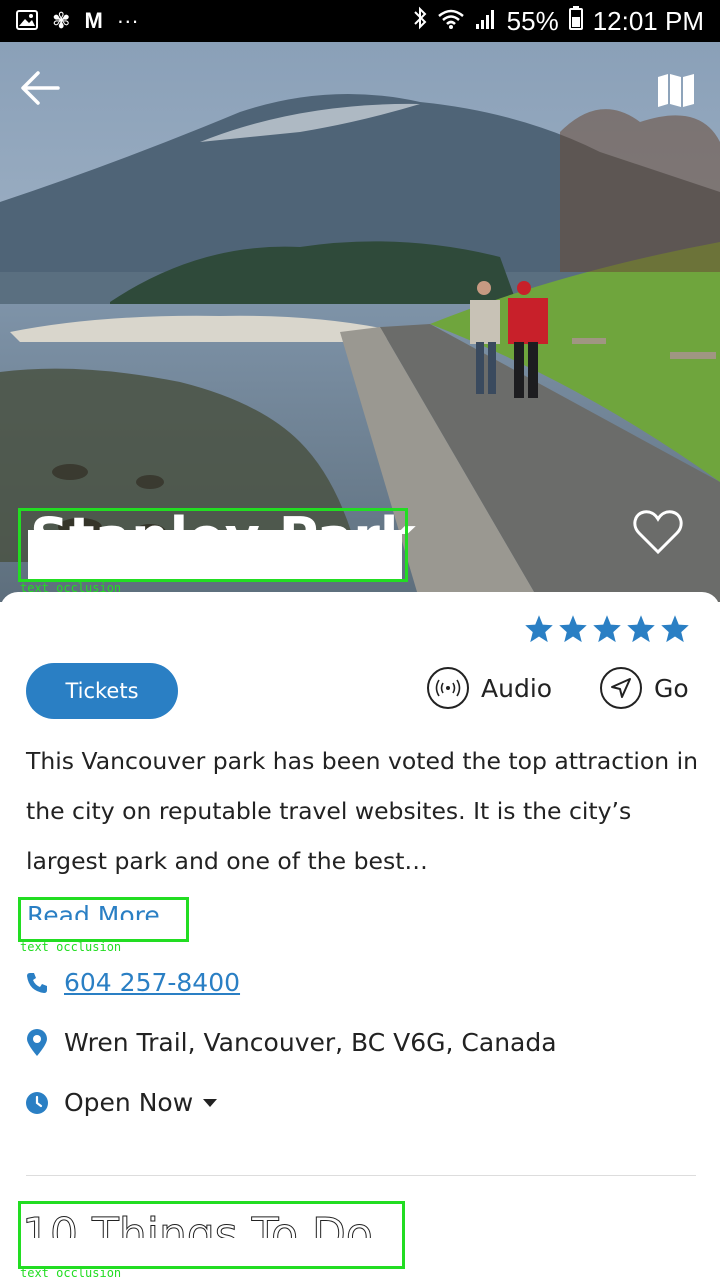  I want to click on tickets-button: Tickets, so click(102, 691).